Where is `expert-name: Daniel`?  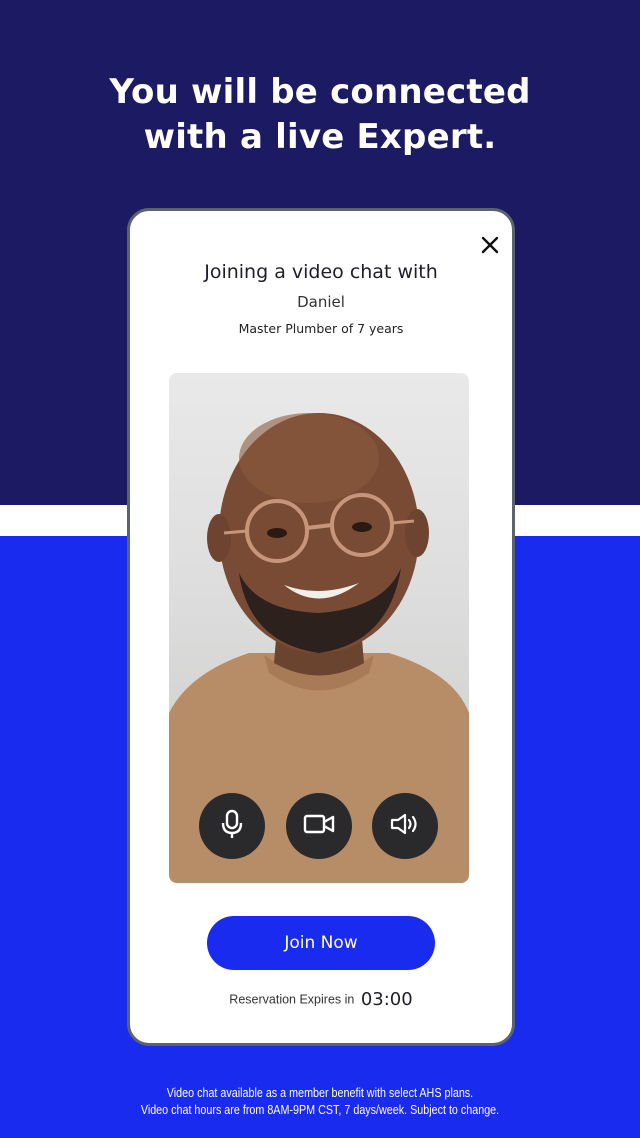 expert-name: Daniel is located at coordinates (321, 302).